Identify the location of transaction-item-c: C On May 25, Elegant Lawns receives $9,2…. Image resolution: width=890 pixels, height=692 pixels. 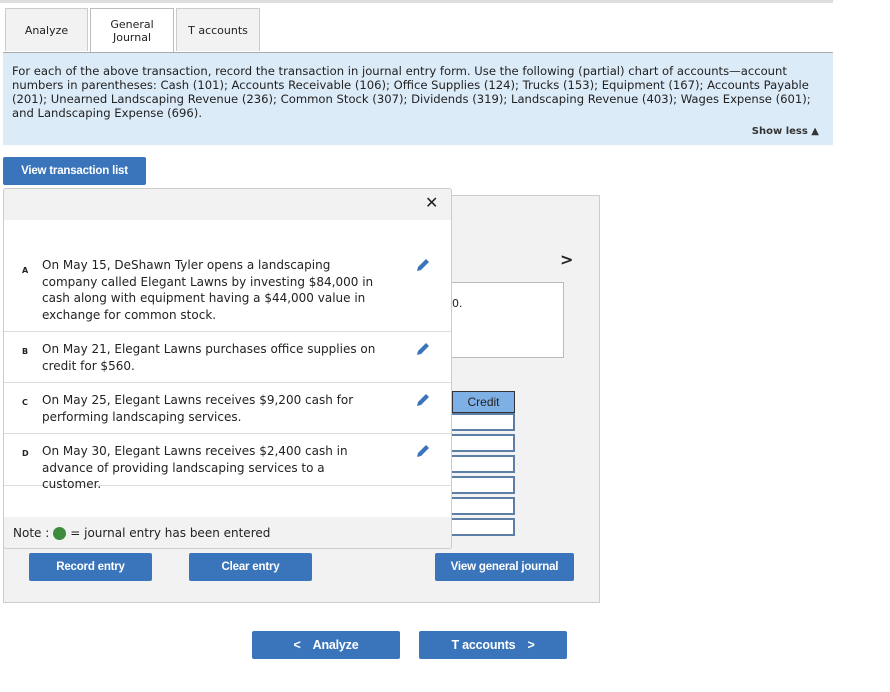
(227, 408).